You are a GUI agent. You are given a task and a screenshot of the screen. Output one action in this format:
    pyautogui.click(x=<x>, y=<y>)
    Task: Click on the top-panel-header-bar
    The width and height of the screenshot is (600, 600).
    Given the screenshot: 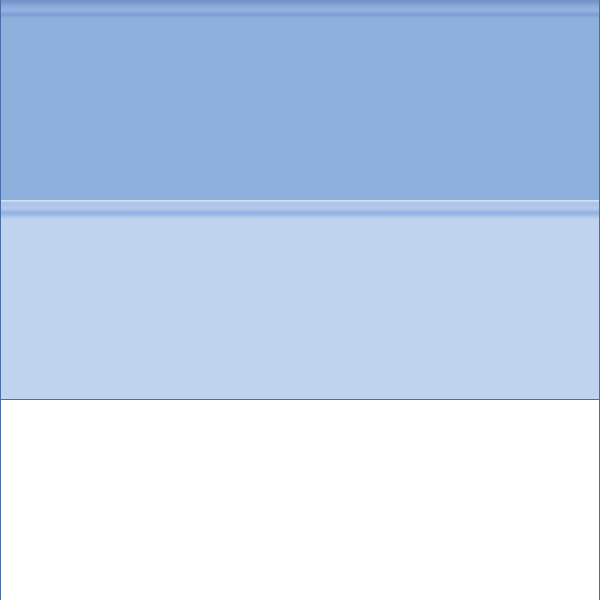 What is the action you would take?
    pyautogui.click(x=300, y=9)
    